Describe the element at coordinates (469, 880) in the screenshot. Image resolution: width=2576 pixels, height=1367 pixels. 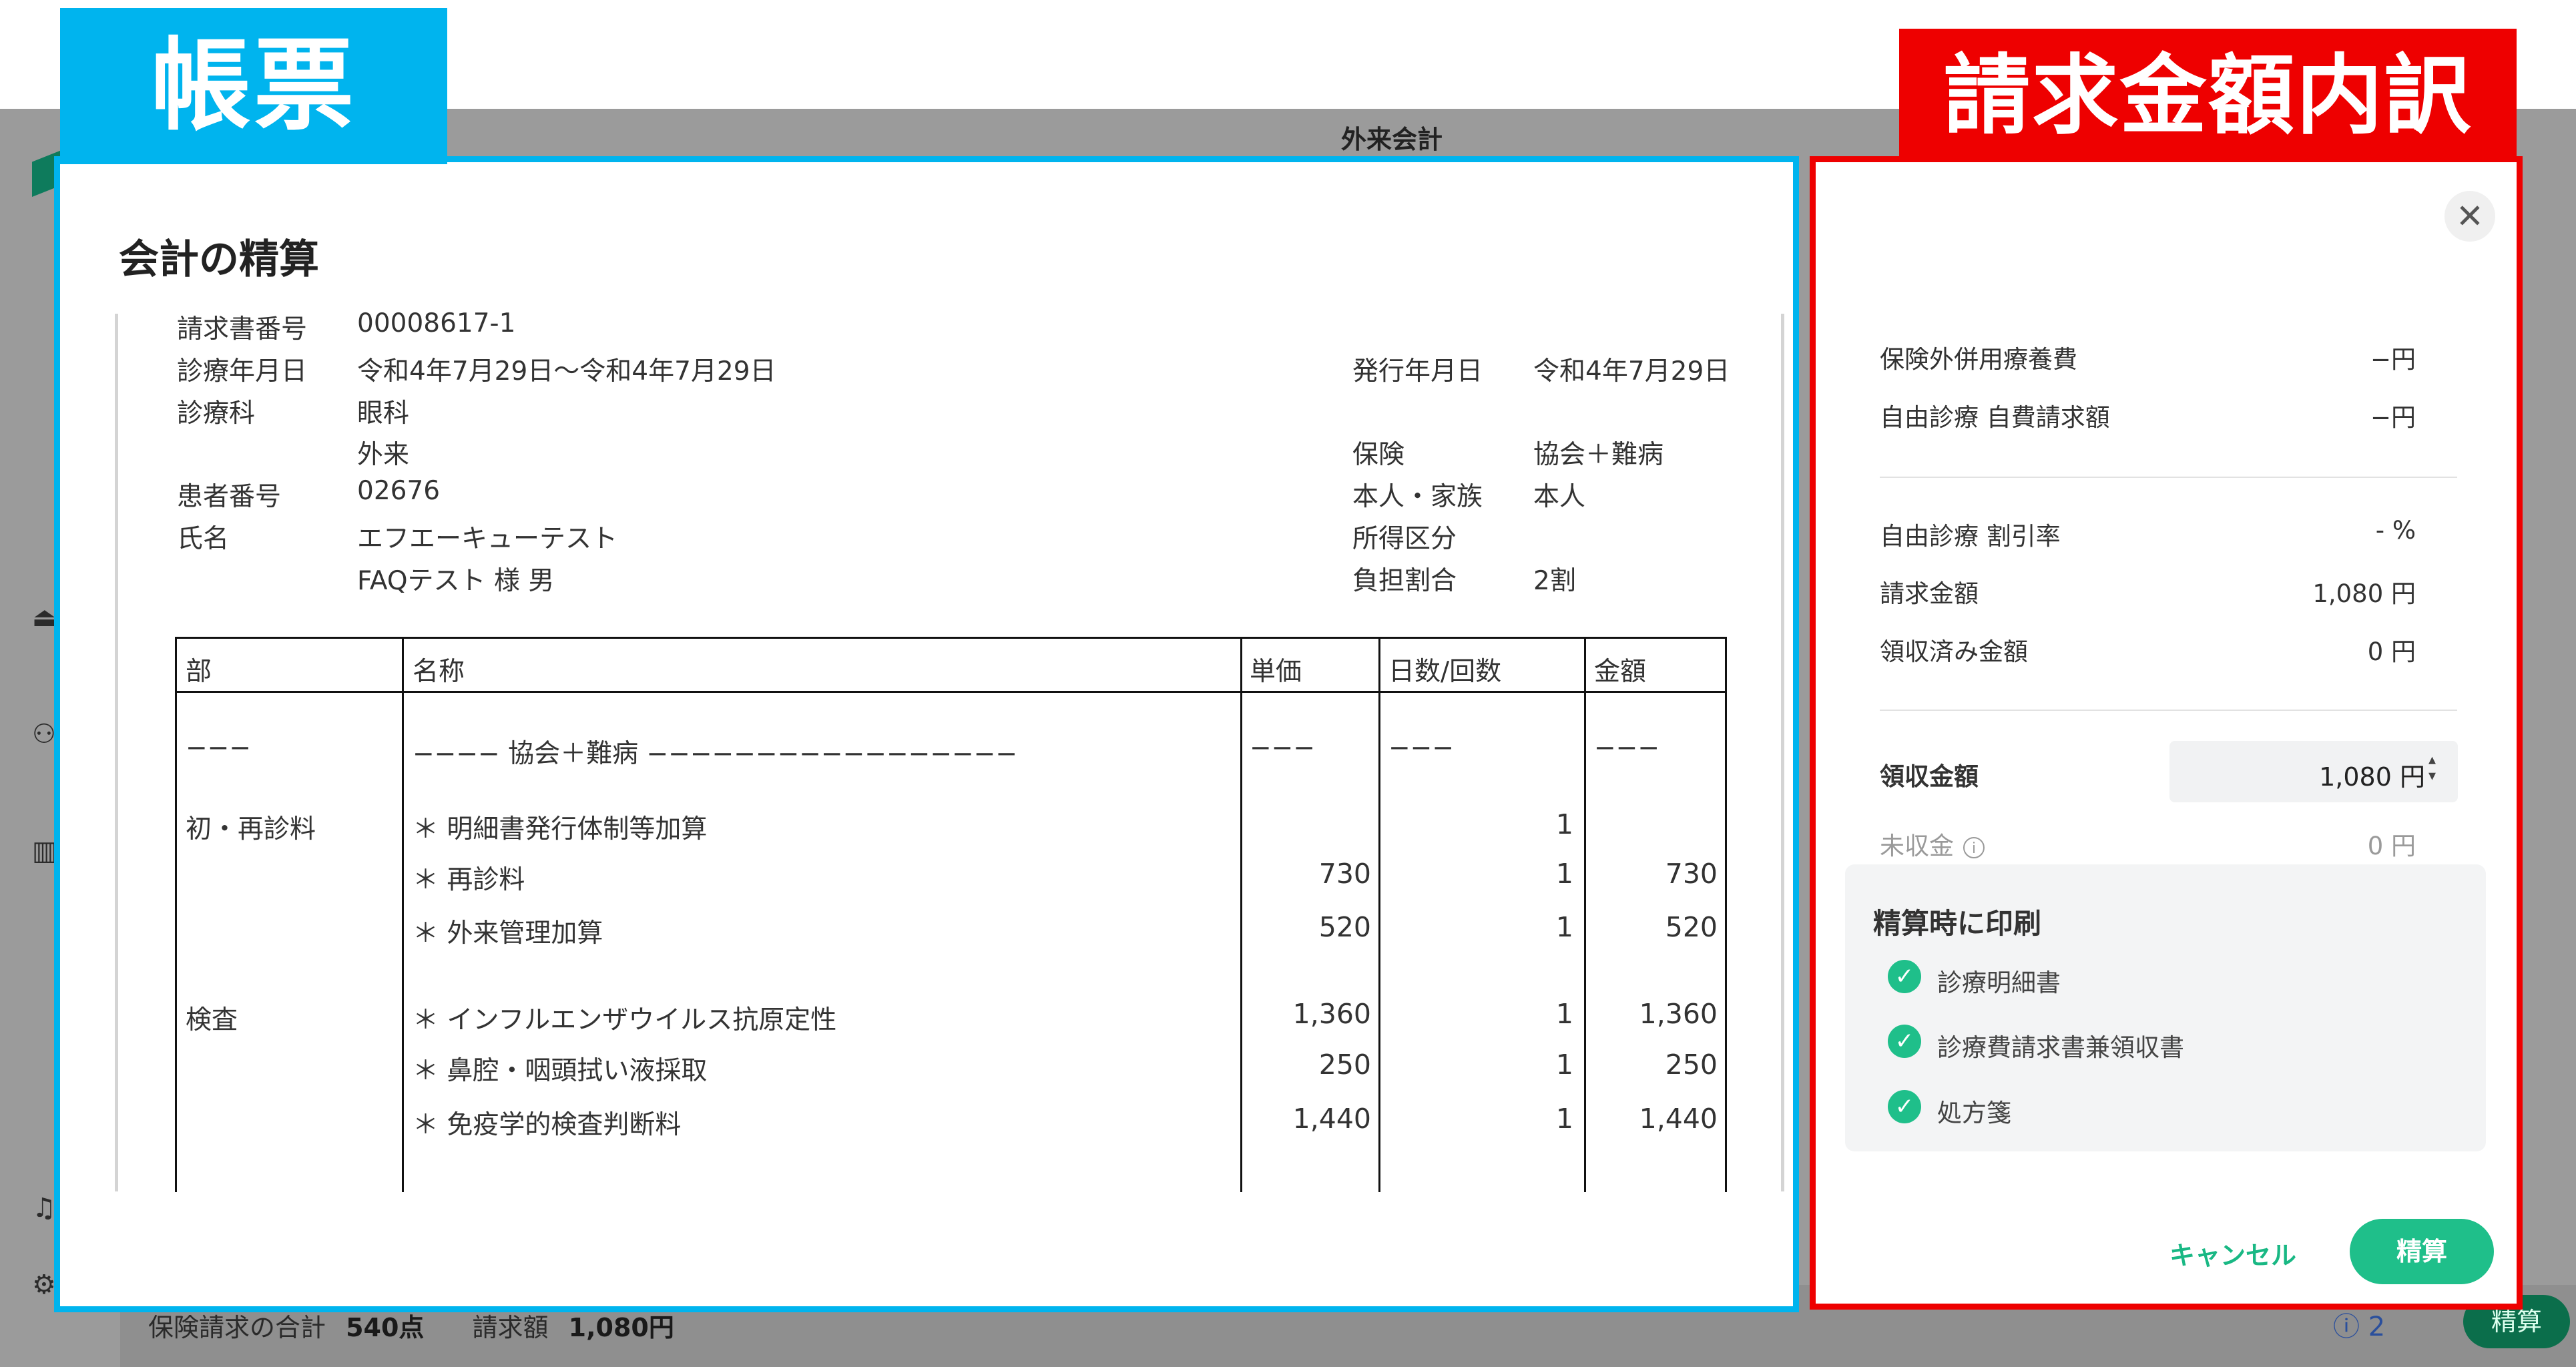
I see `row-name: ＊ 再診料` at that location.